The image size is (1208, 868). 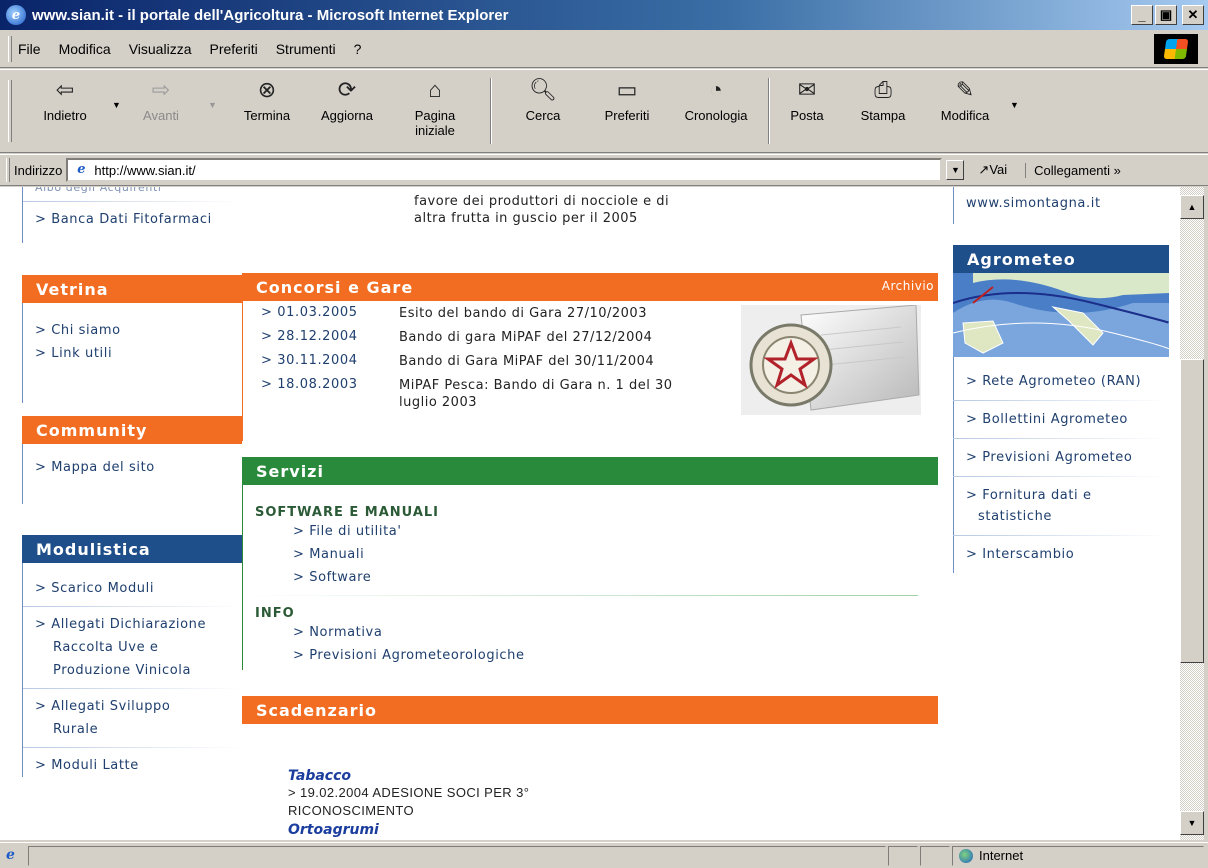 I want to click on link-fornitura-dati-line2: statistiche, so click(x=1061, y=520).